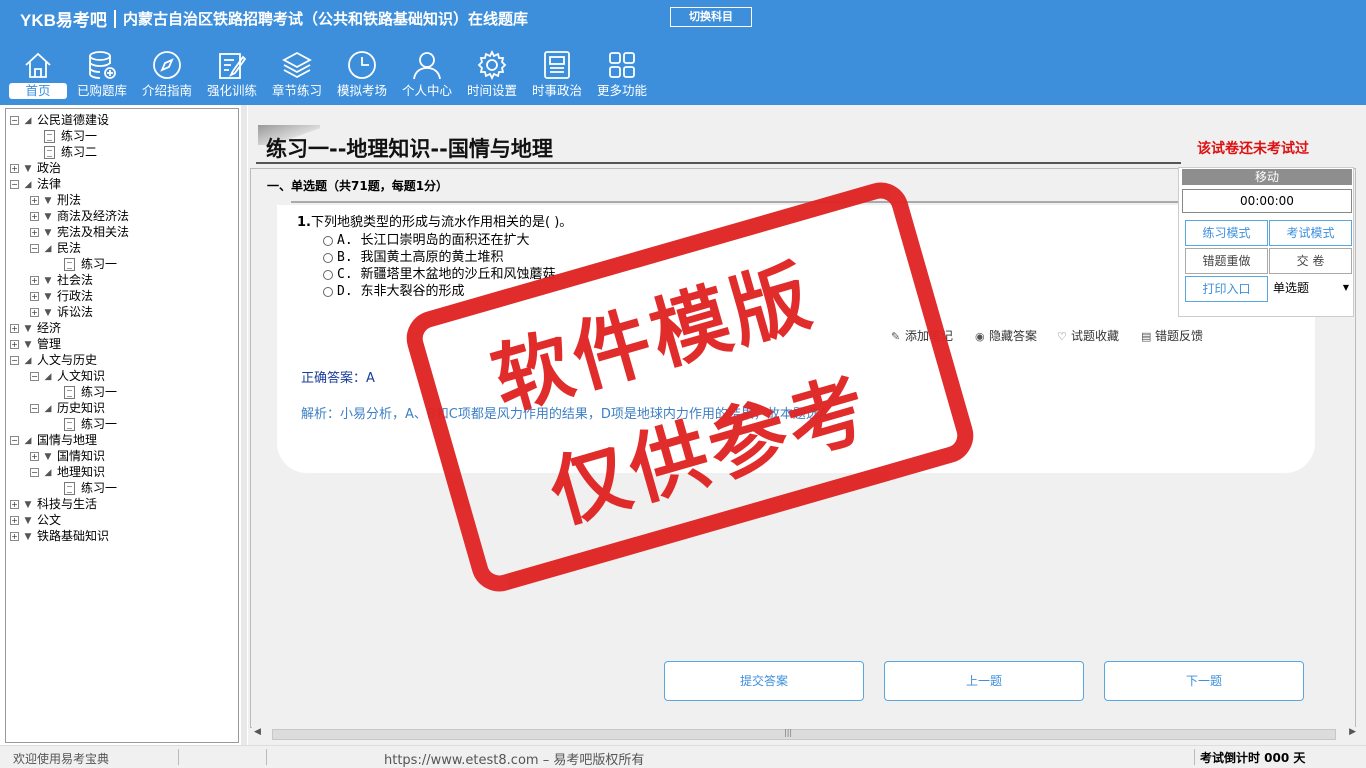 The height and width of the screenshot is (768, 1366). I want to click on tree-node: + ▼ 铁路基础知识, so click(59, 536).